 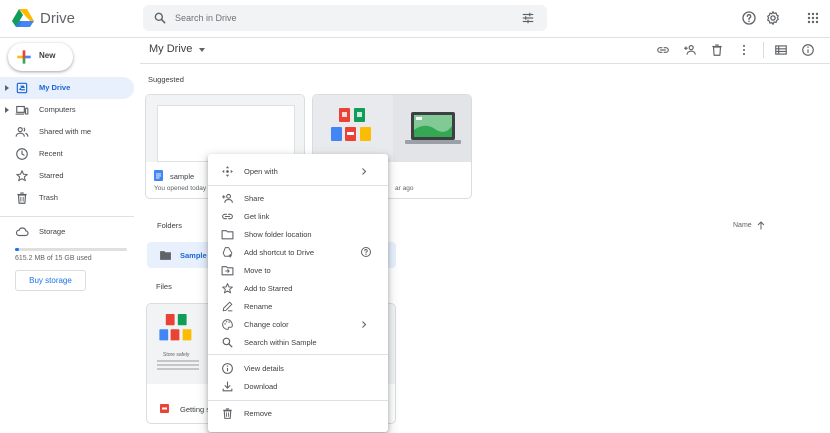 What do you see at coordinates (298, 413) in the screenshot?
I see `menu-item-remove: Remove` at bounding box center [298, 413].